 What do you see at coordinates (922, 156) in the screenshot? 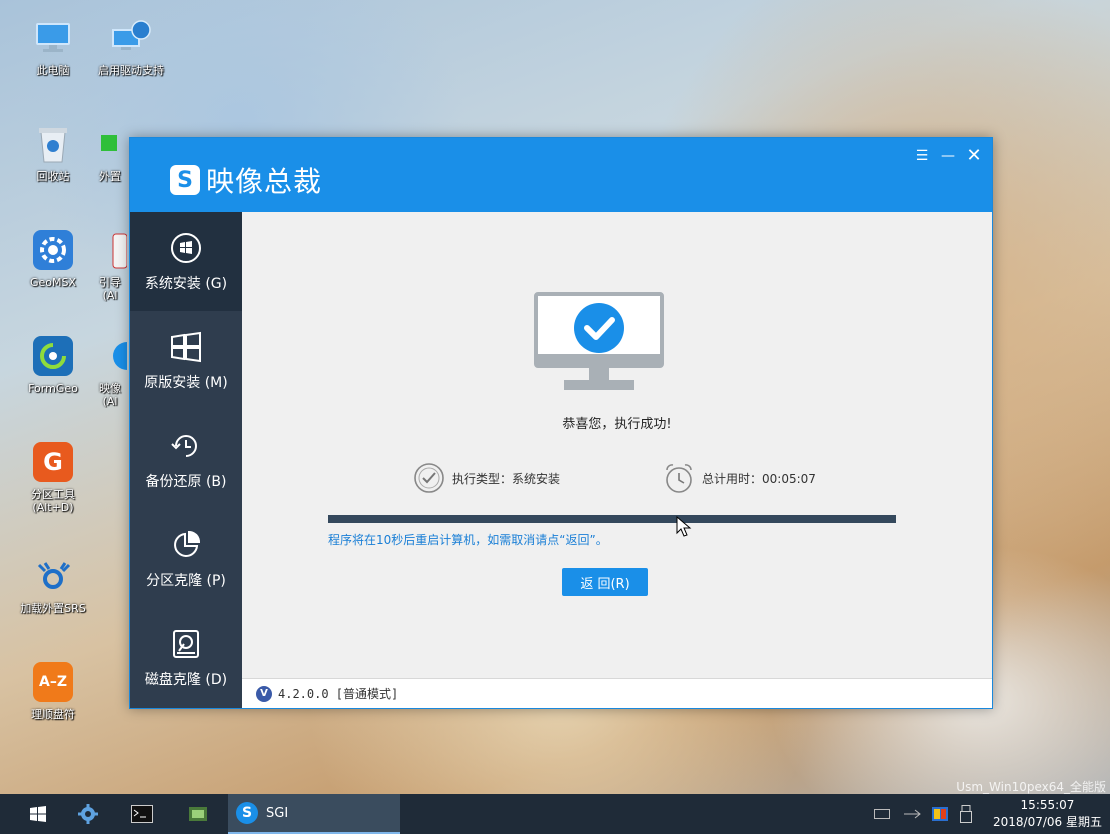
I see `menu-button: ☰` at bounding box center [922, 156].